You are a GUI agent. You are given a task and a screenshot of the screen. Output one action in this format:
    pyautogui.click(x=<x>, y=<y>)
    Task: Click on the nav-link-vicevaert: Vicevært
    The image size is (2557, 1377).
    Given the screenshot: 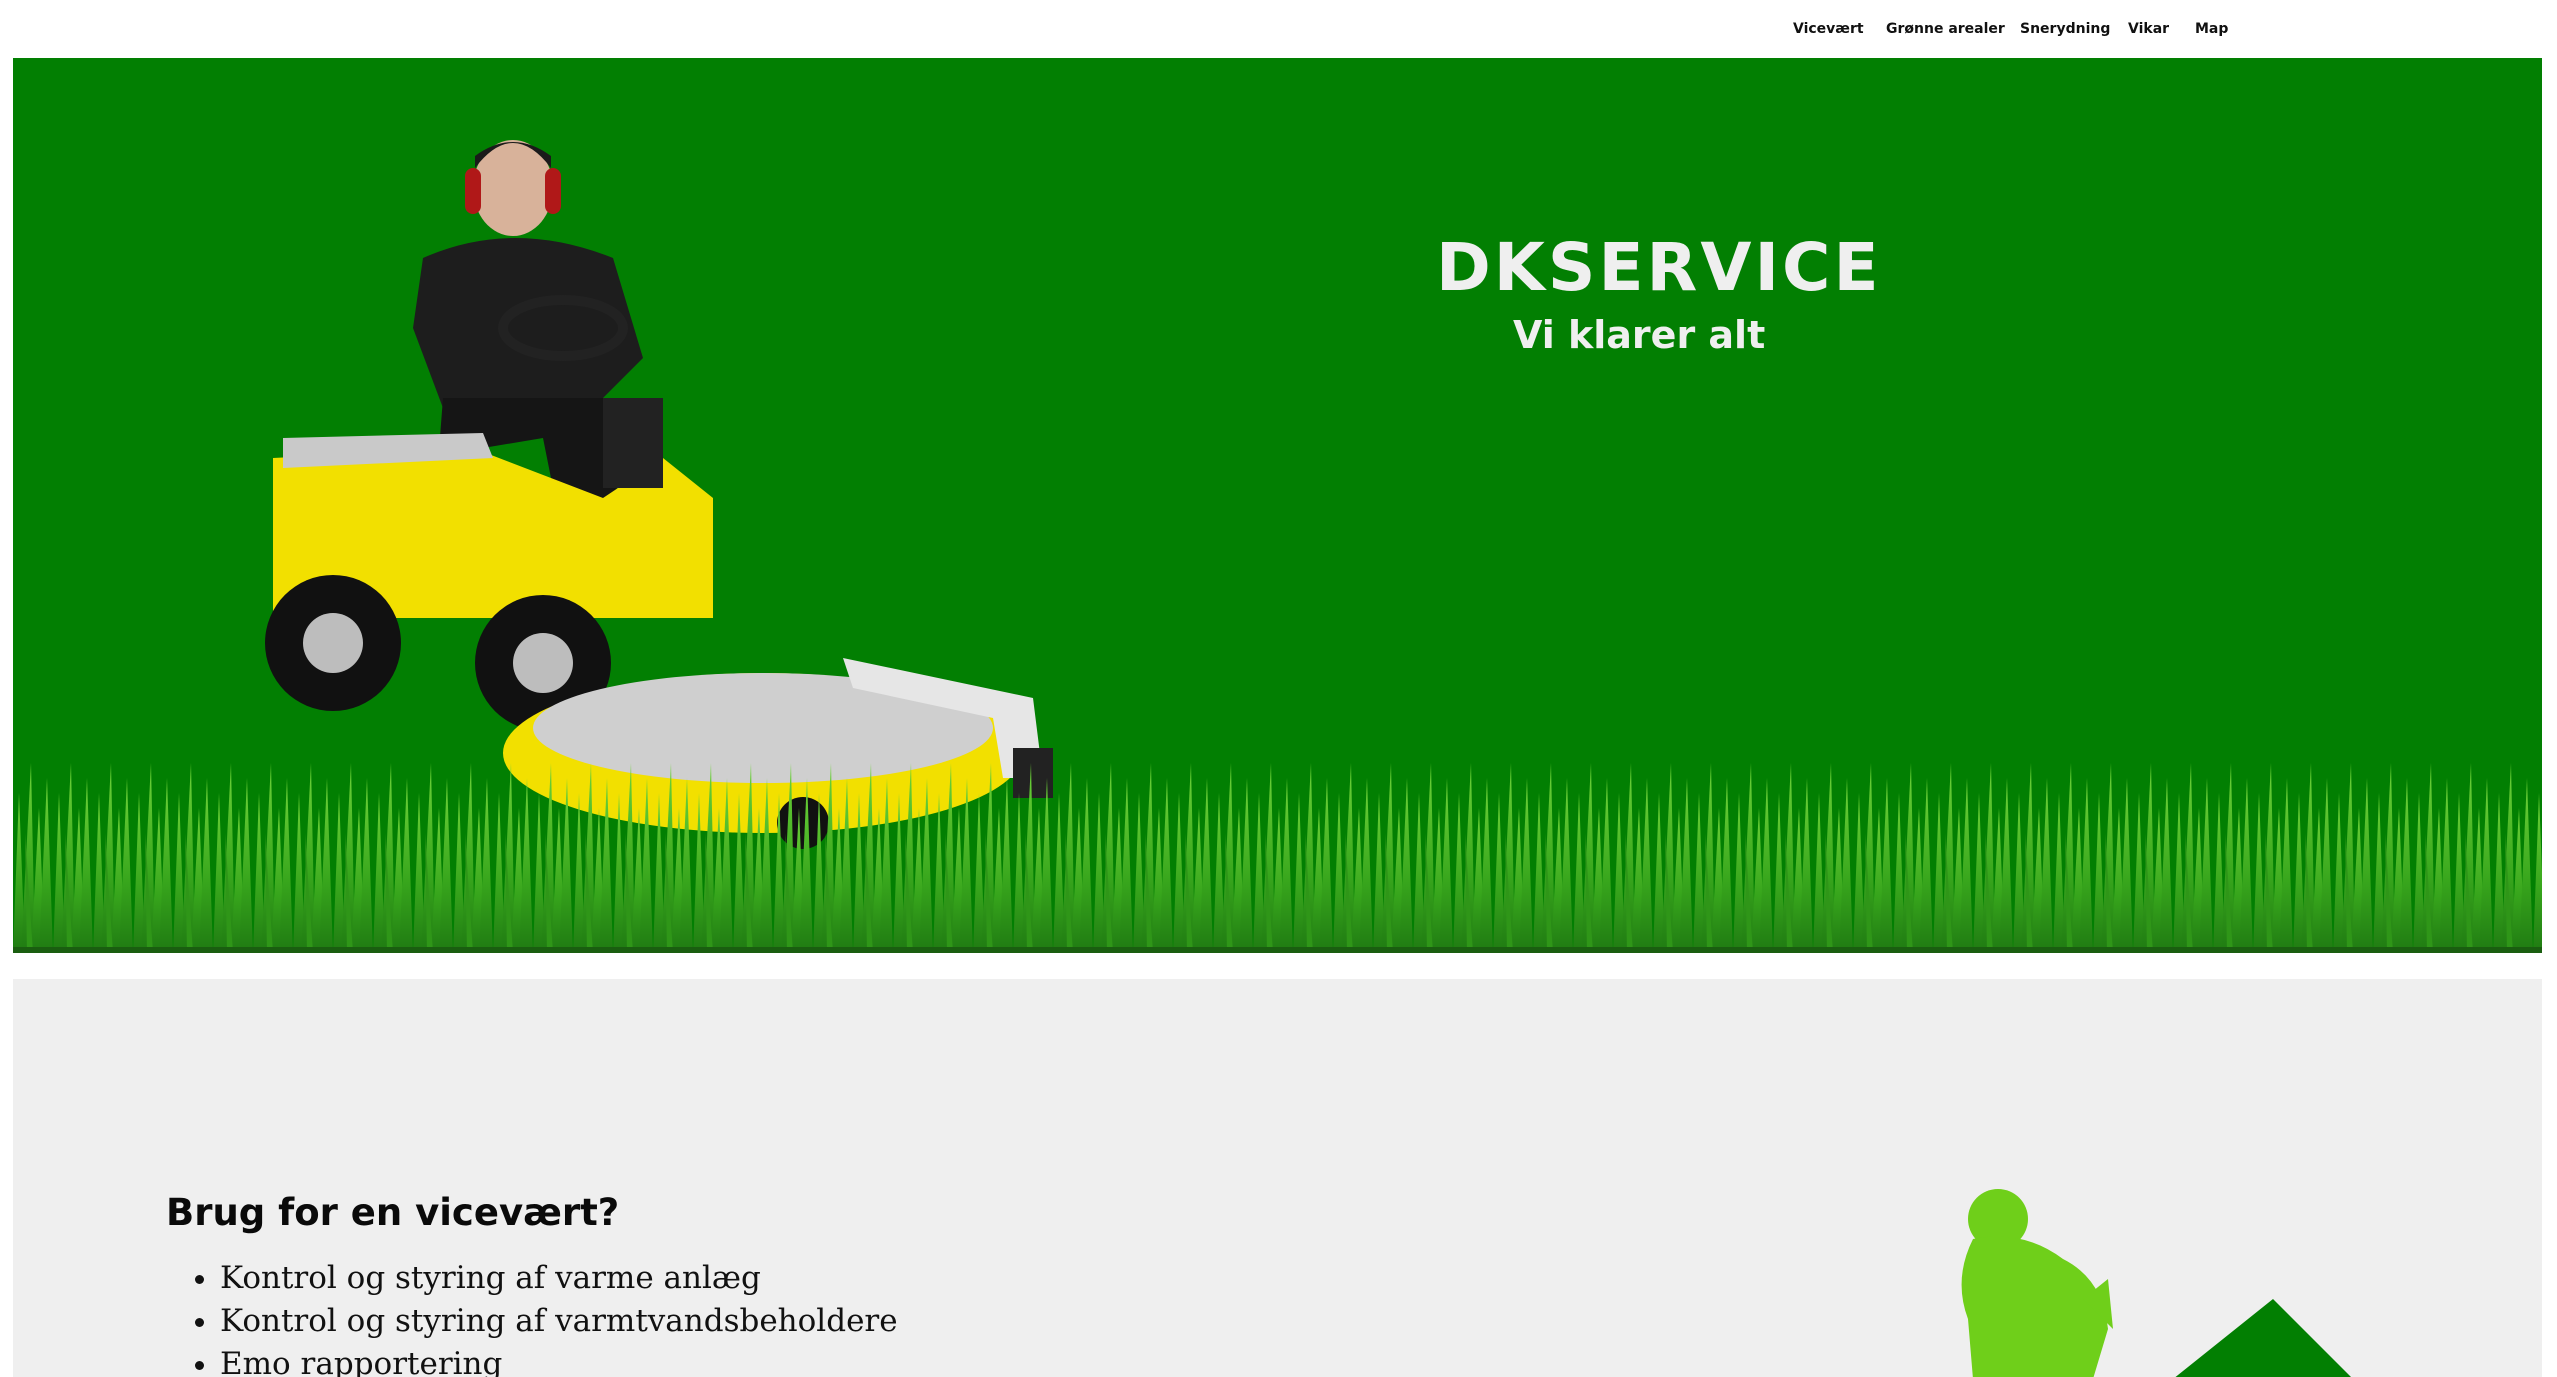 What is the action you would take?
    pyautogui.click(x=1828, y=29)
    